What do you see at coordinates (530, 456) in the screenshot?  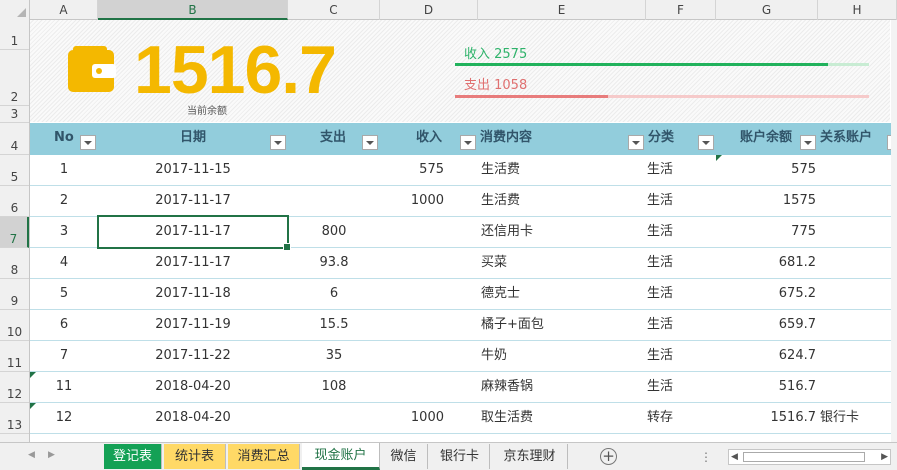 I see `tab-jingdonglicai: 京东理财` at bounding box center [530, 456].